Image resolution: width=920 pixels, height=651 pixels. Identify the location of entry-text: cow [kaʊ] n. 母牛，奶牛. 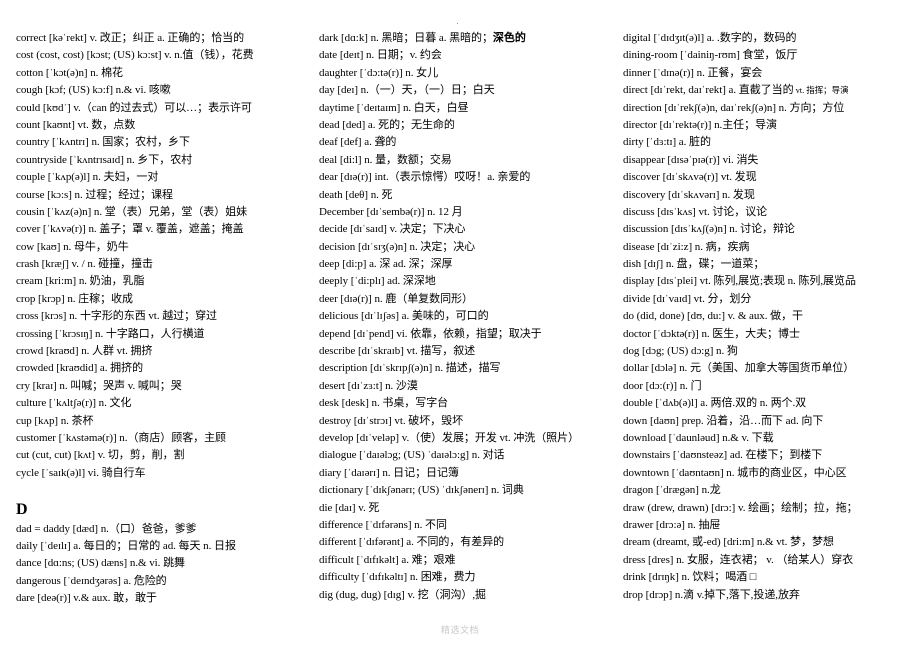
(72, 246).